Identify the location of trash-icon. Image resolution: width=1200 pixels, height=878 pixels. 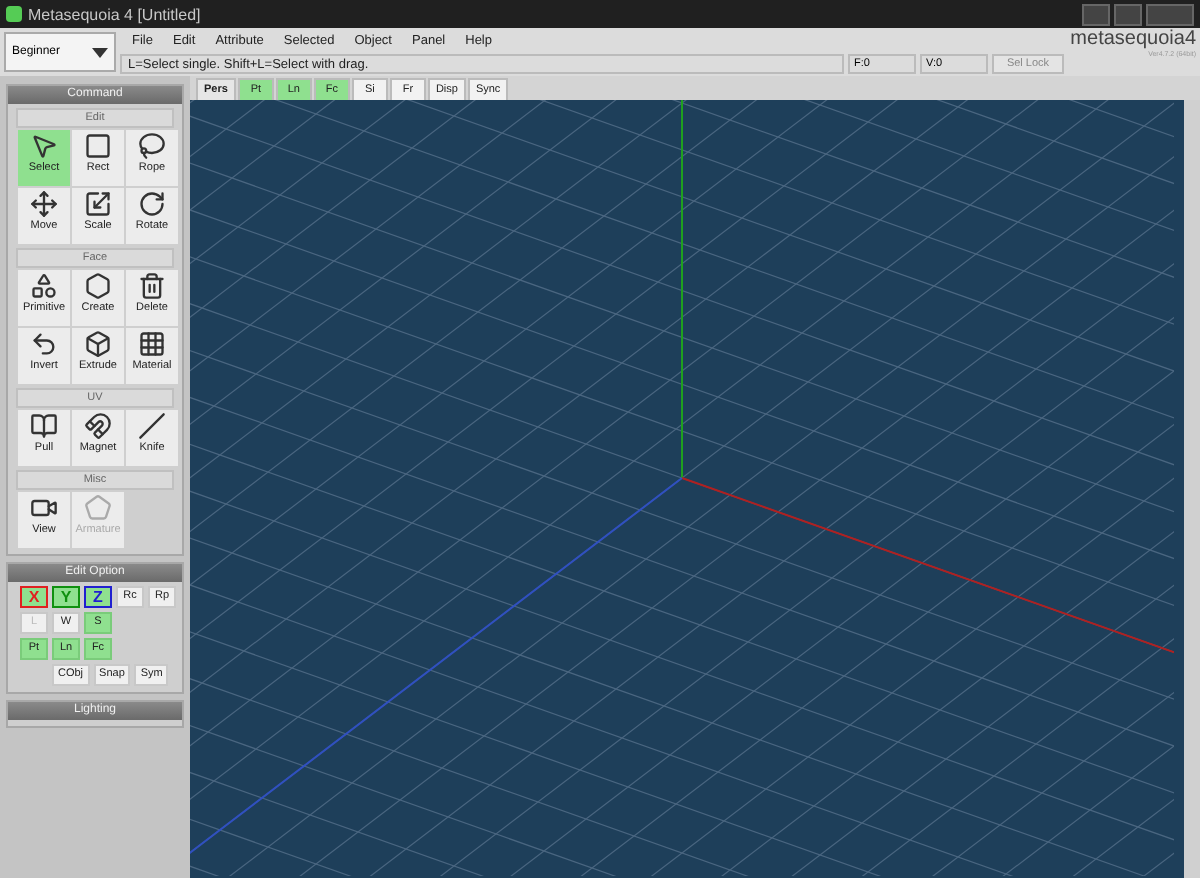
(152, 286).